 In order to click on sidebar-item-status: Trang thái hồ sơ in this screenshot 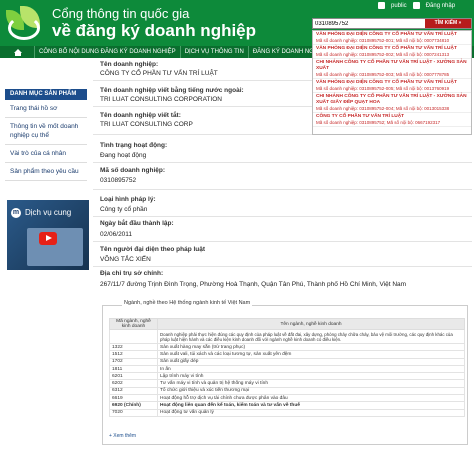, I will do `click(46, 109)`.